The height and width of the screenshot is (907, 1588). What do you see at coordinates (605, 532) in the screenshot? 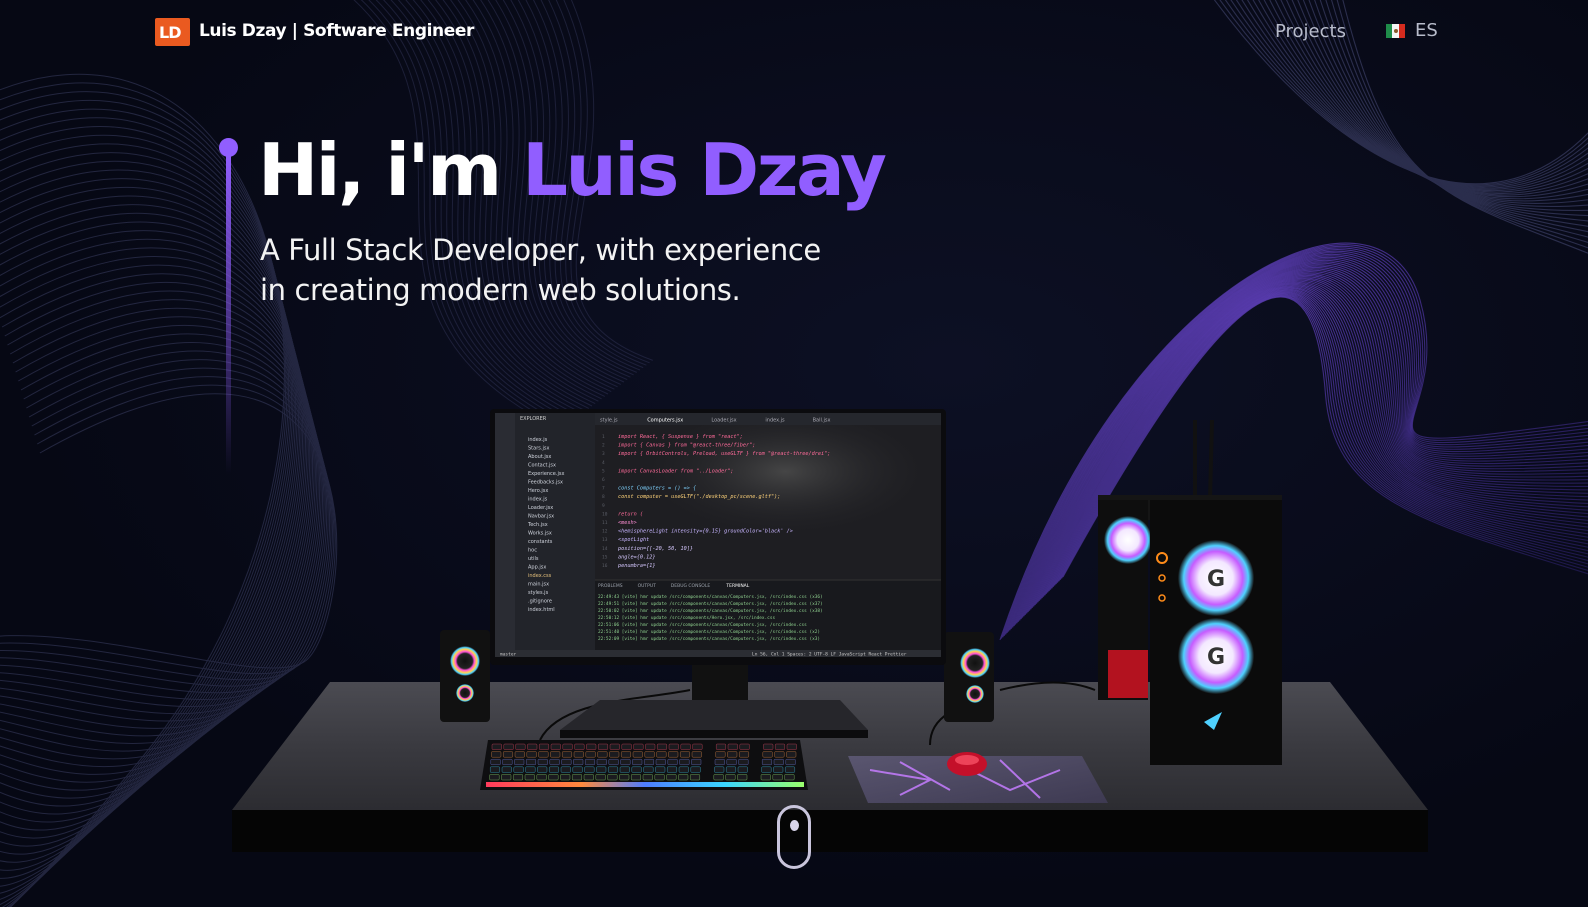
I see `line-number: 12` at bounding box center [605, 532].